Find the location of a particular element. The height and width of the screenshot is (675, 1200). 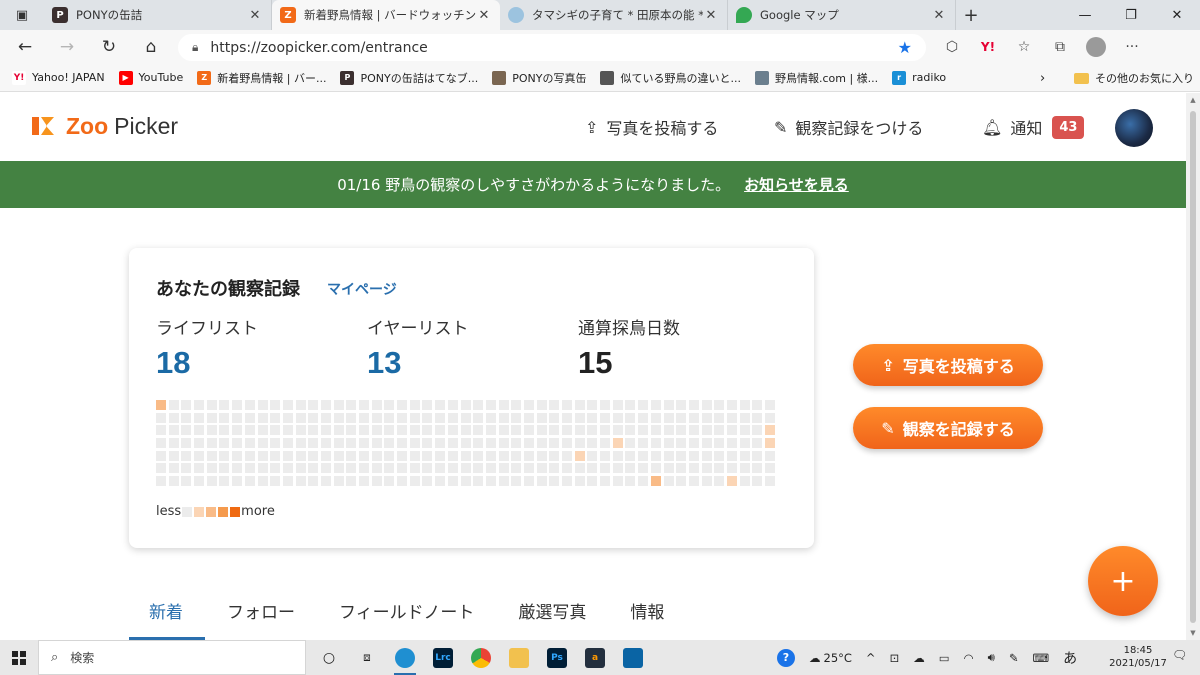

other-favorites-folder: その他のお気に入り is located at coordinates (1134, 78).